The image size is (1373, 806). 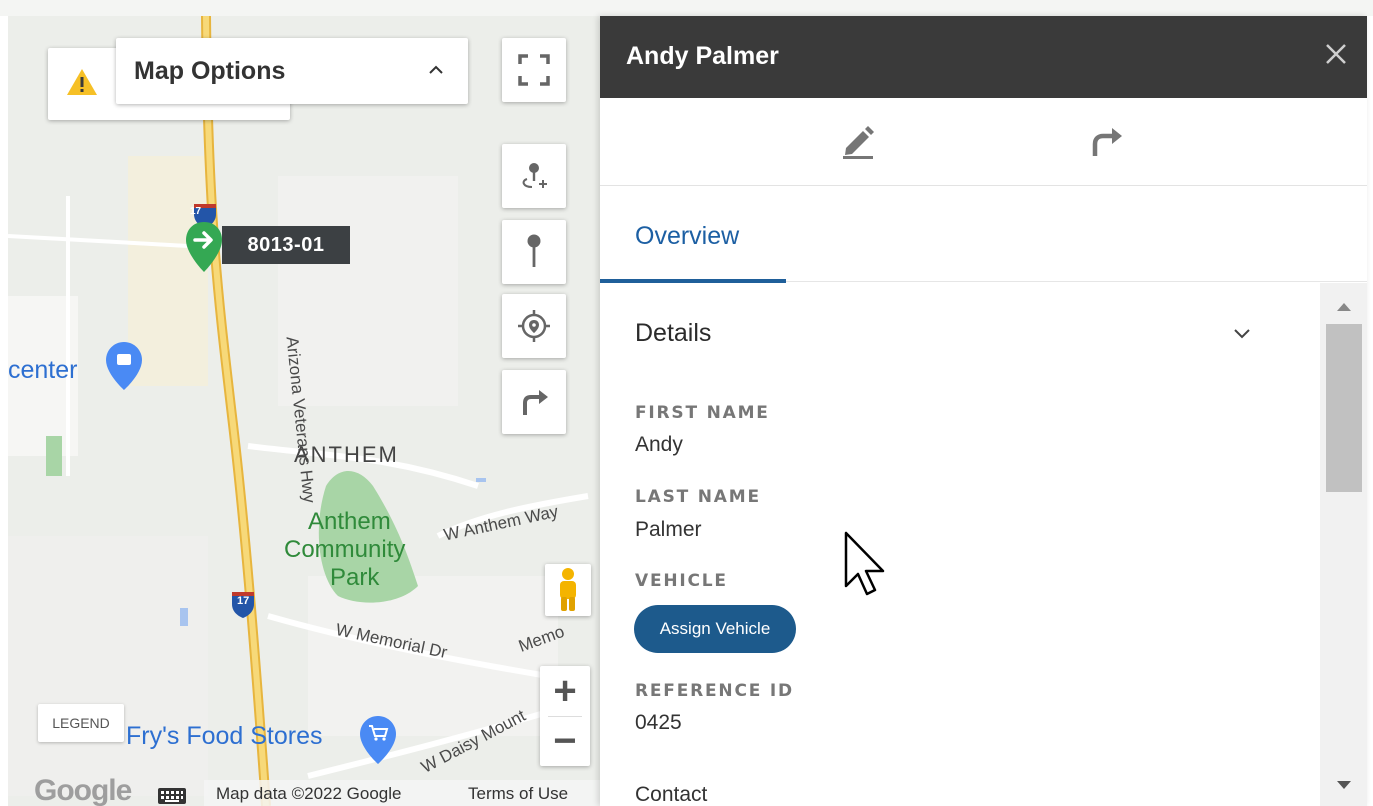 I want to click on scroll-up-button, so click(x=1344, y=307).